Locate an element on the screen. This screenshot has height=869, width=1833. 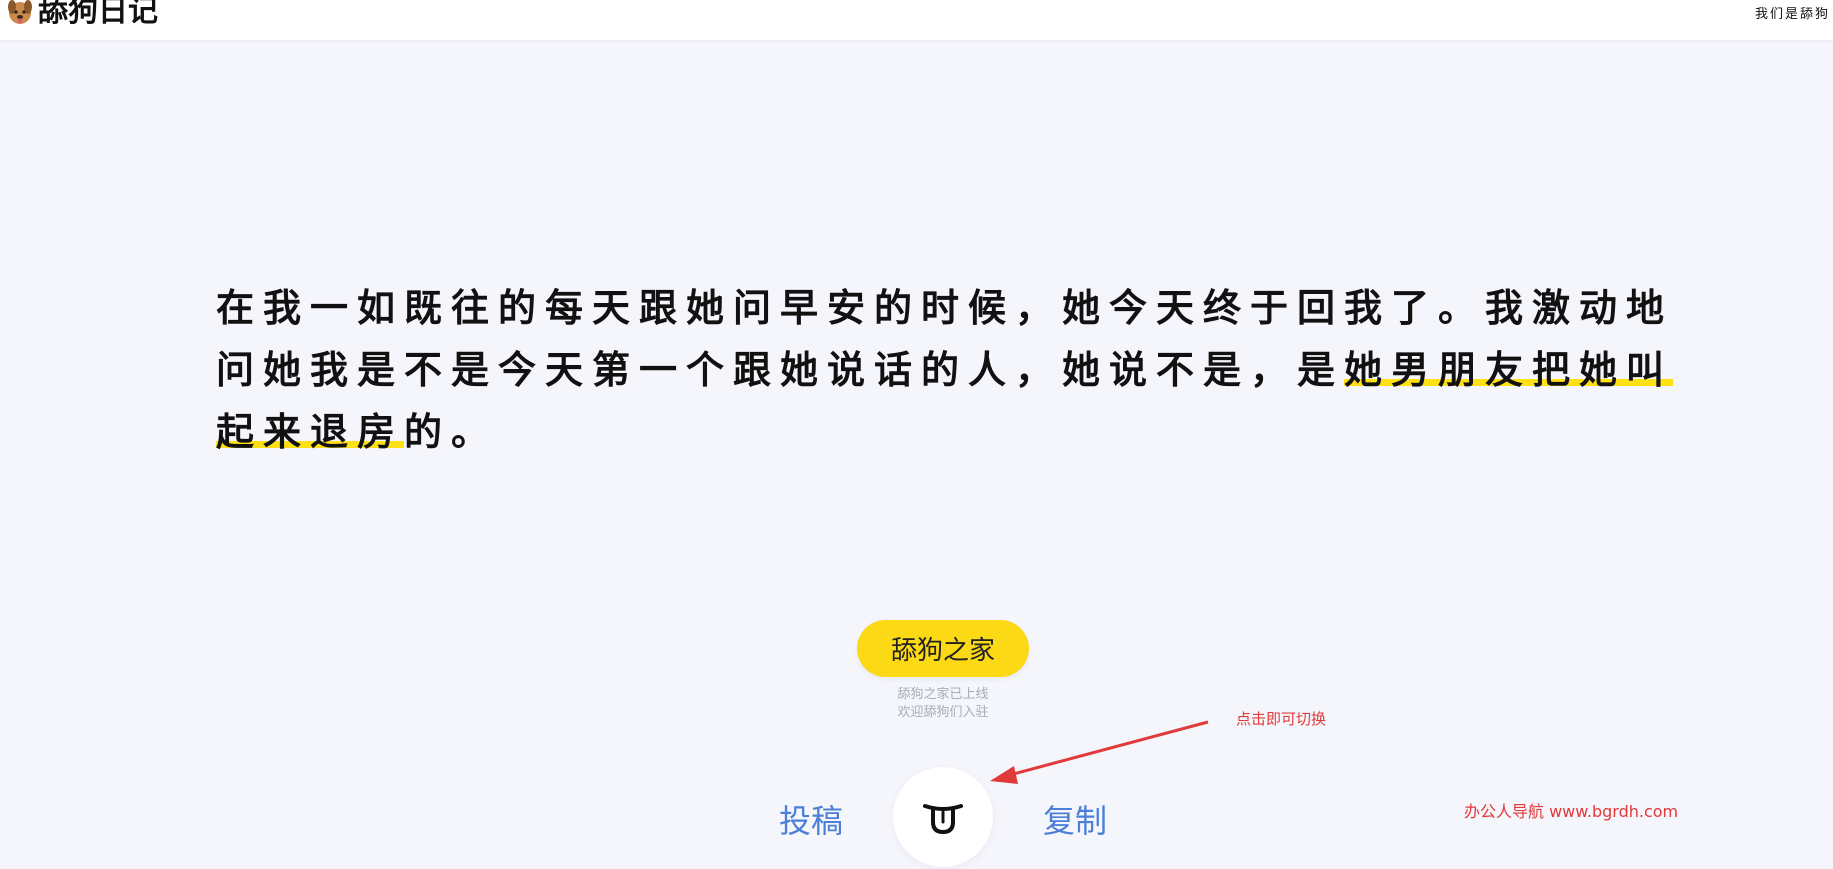
watermark: 办公人导航 www.bgrdh.com is located at coordinates (1571, 811).